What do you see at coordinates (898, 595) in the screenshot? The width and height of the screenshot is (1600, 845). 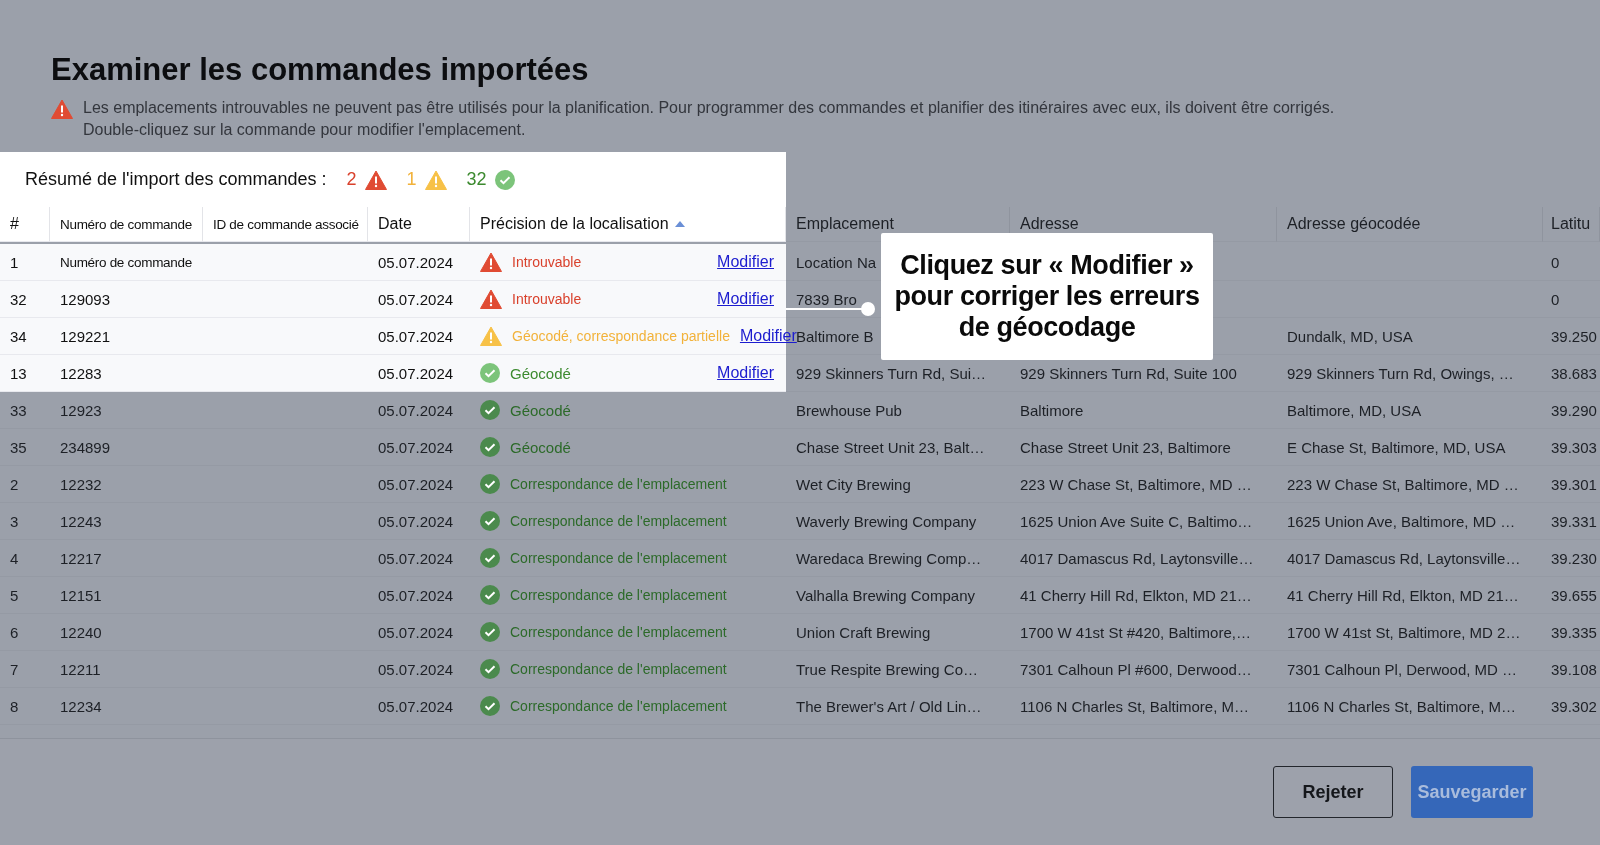 I see `table-cell: Valhalla Brewing Company` at bounding box center [898, 595].